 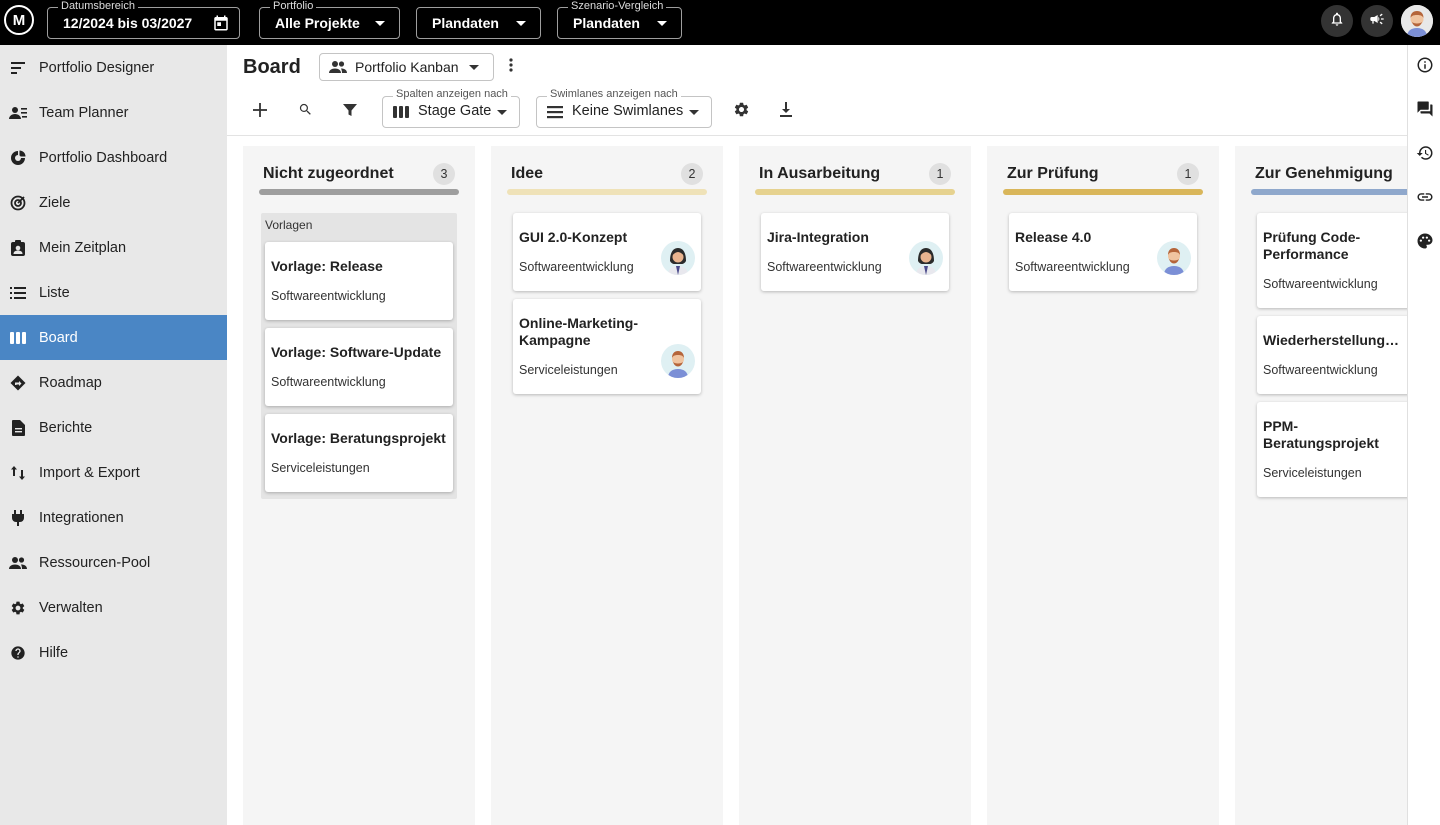 What do you see at coordinates (66, 427) in the screenshot?
I see `sidebar-item-label: Berichte` at bounding box center [66, 427].